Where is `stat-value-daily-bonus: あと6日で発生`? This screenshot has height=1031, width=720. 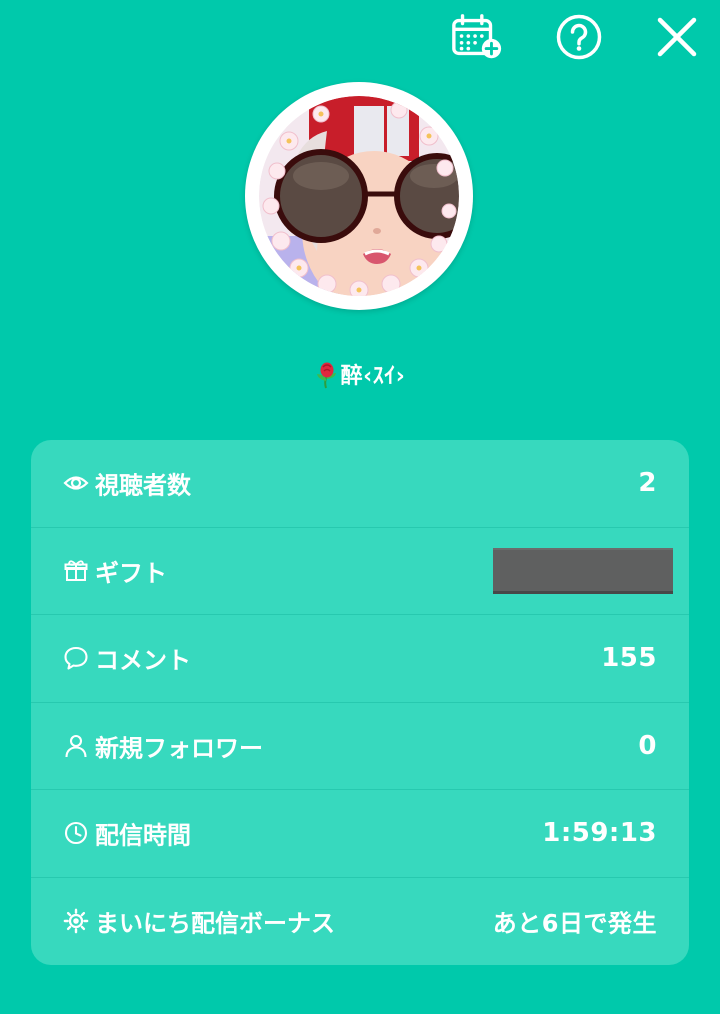
stat-value-daily-bonus: あと6日で発生 is located at coordinates (574, 923).